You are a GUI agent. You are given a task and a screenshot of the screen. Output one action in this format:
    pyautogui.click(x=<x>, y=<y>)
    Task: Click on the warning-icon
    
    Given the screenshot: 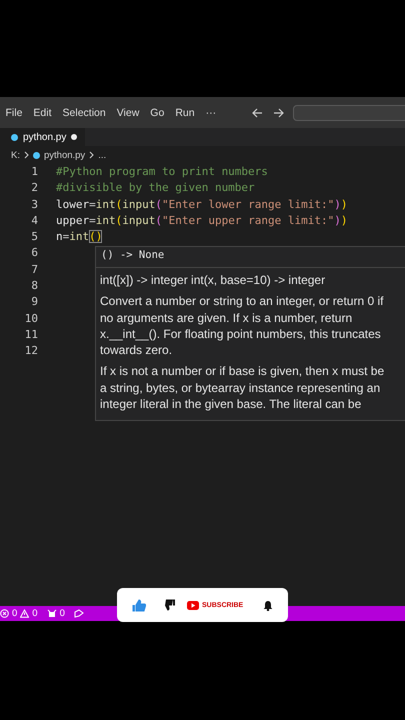 What is the action you would take?
    pyautogui.click(x=25, y=613)
    